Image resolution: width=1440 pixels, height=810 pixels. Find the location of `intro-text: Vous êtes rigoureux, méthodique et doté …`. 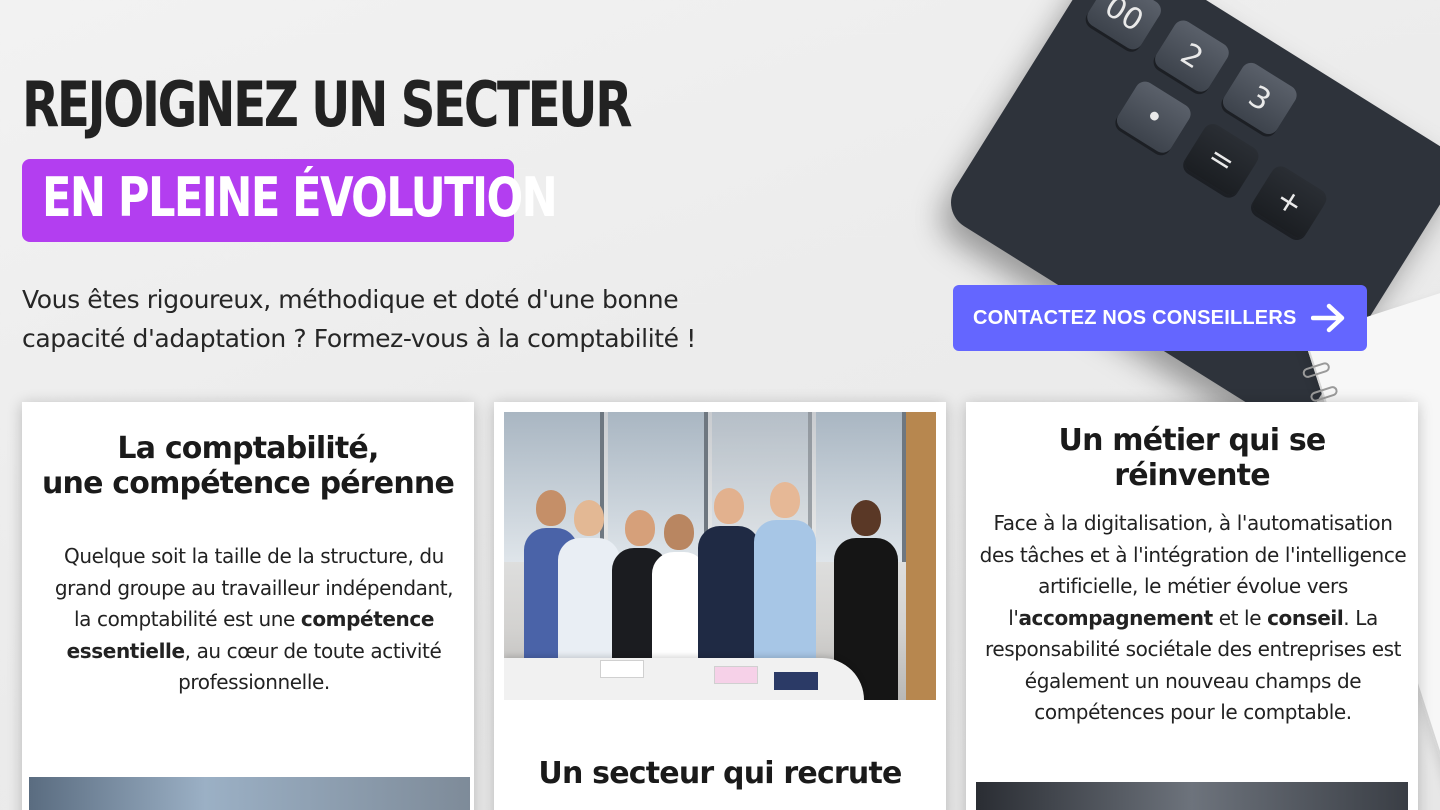

intro-text: Vous êtes rigoureux, méthodique et doté … is located at coordinates (437, 319).